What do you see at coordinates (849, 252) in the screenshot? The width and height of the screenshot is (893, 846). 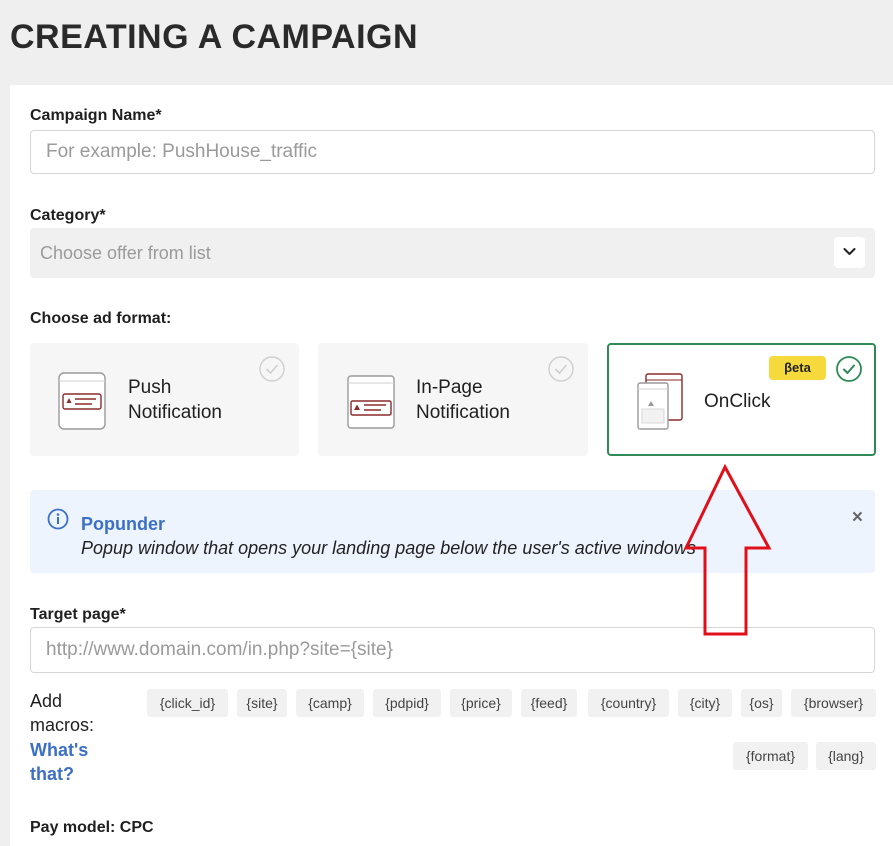 I see `chevron-down-icon` at bounding box center [849, 252].